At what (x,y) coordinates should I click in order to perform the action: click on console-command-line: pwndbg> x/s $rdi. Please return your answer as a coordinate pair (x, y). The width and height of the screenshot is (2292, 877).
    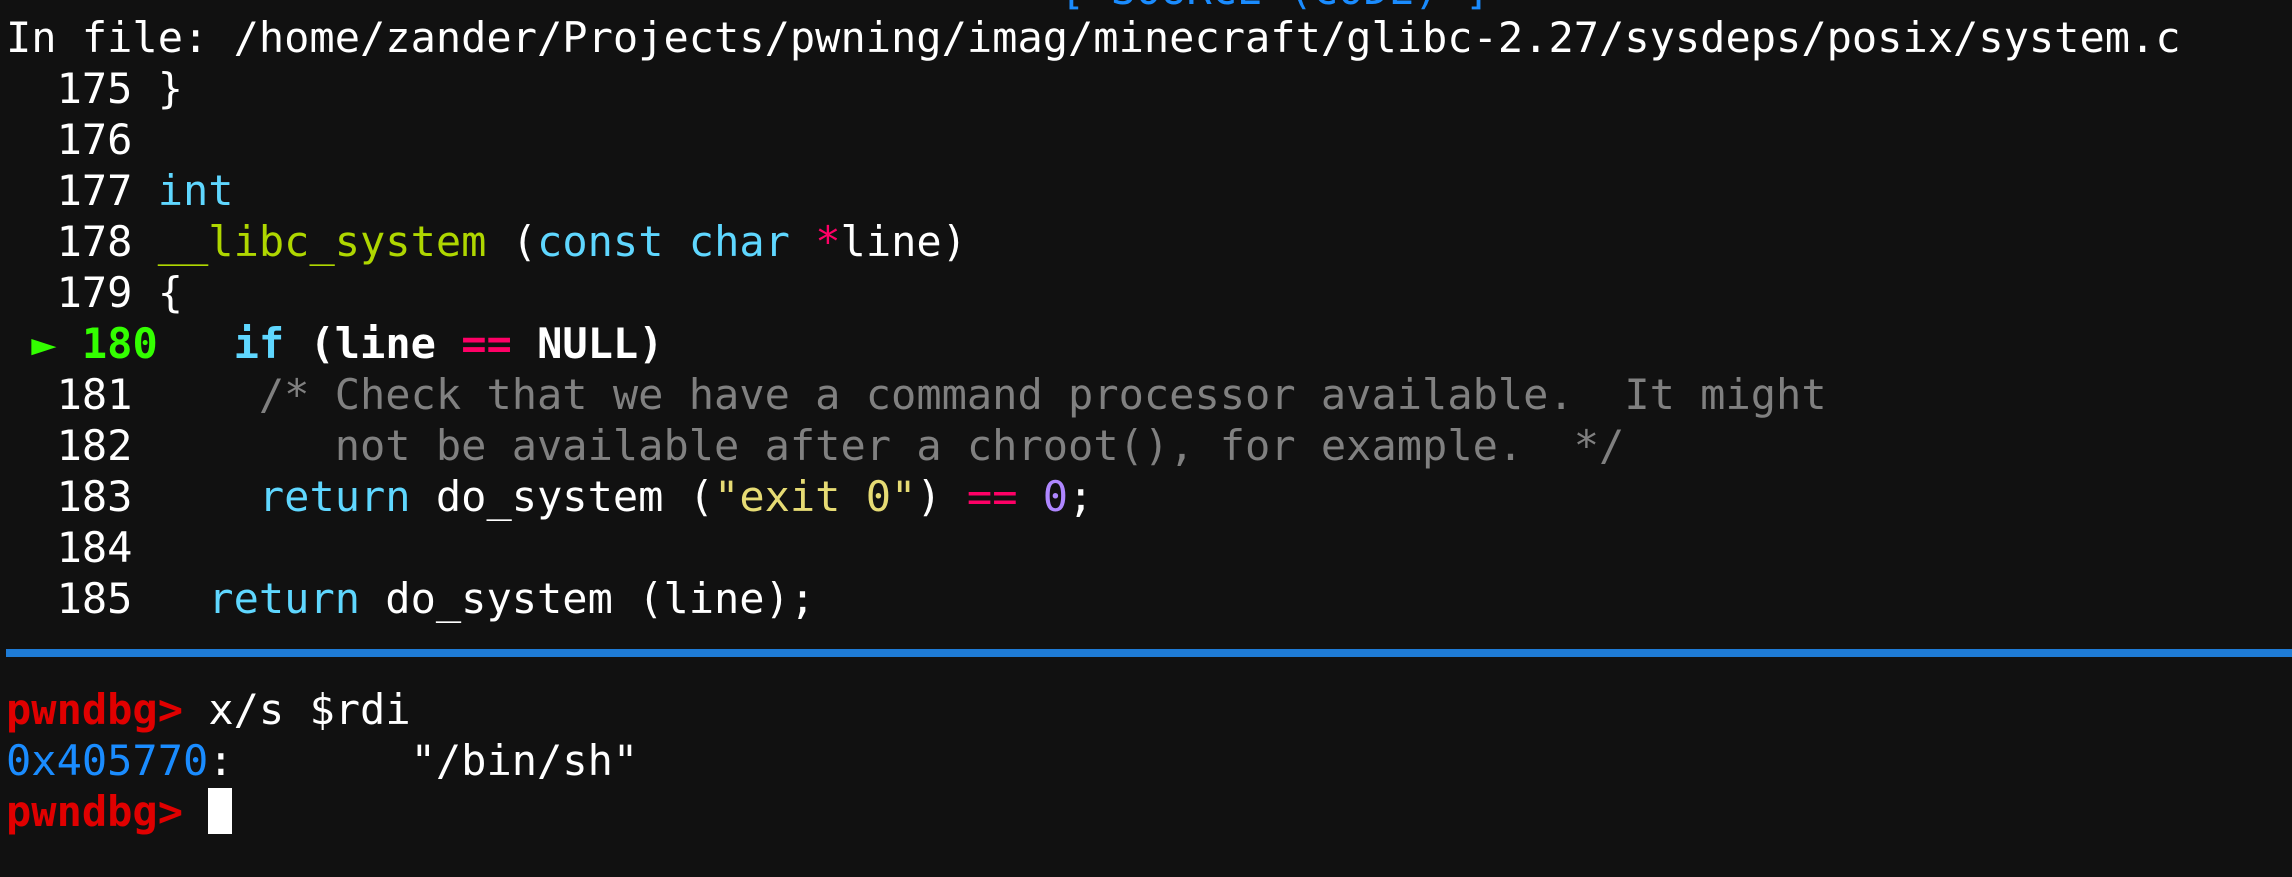
    Looking at the image, I should click on (208, 709).